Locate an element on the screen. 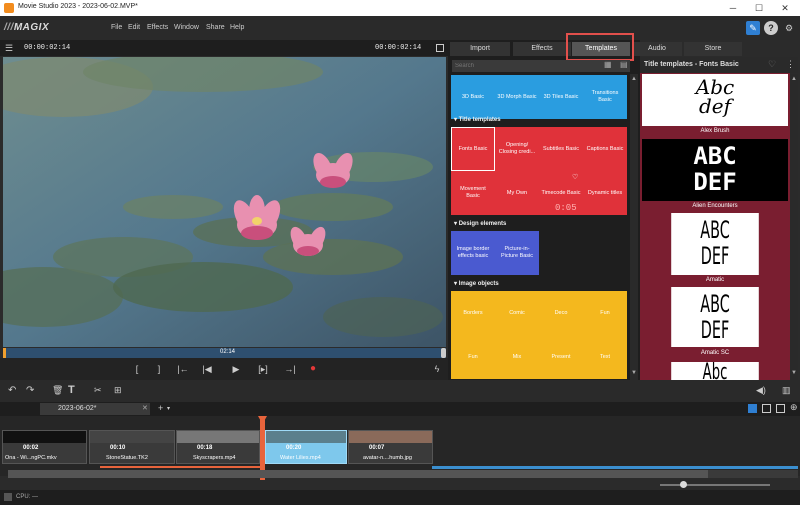 The image size is (800, 505). tile-fun-1: Fun is located at coordinates (605, 313).